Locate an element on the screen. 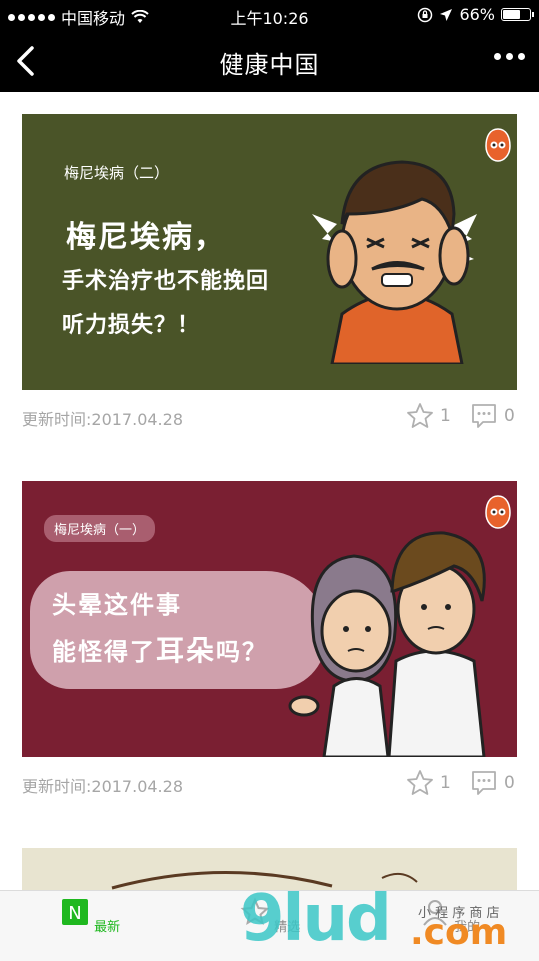  subtitle-line: 手术治疗也不能挽回 is located at coordinates (166, 281).